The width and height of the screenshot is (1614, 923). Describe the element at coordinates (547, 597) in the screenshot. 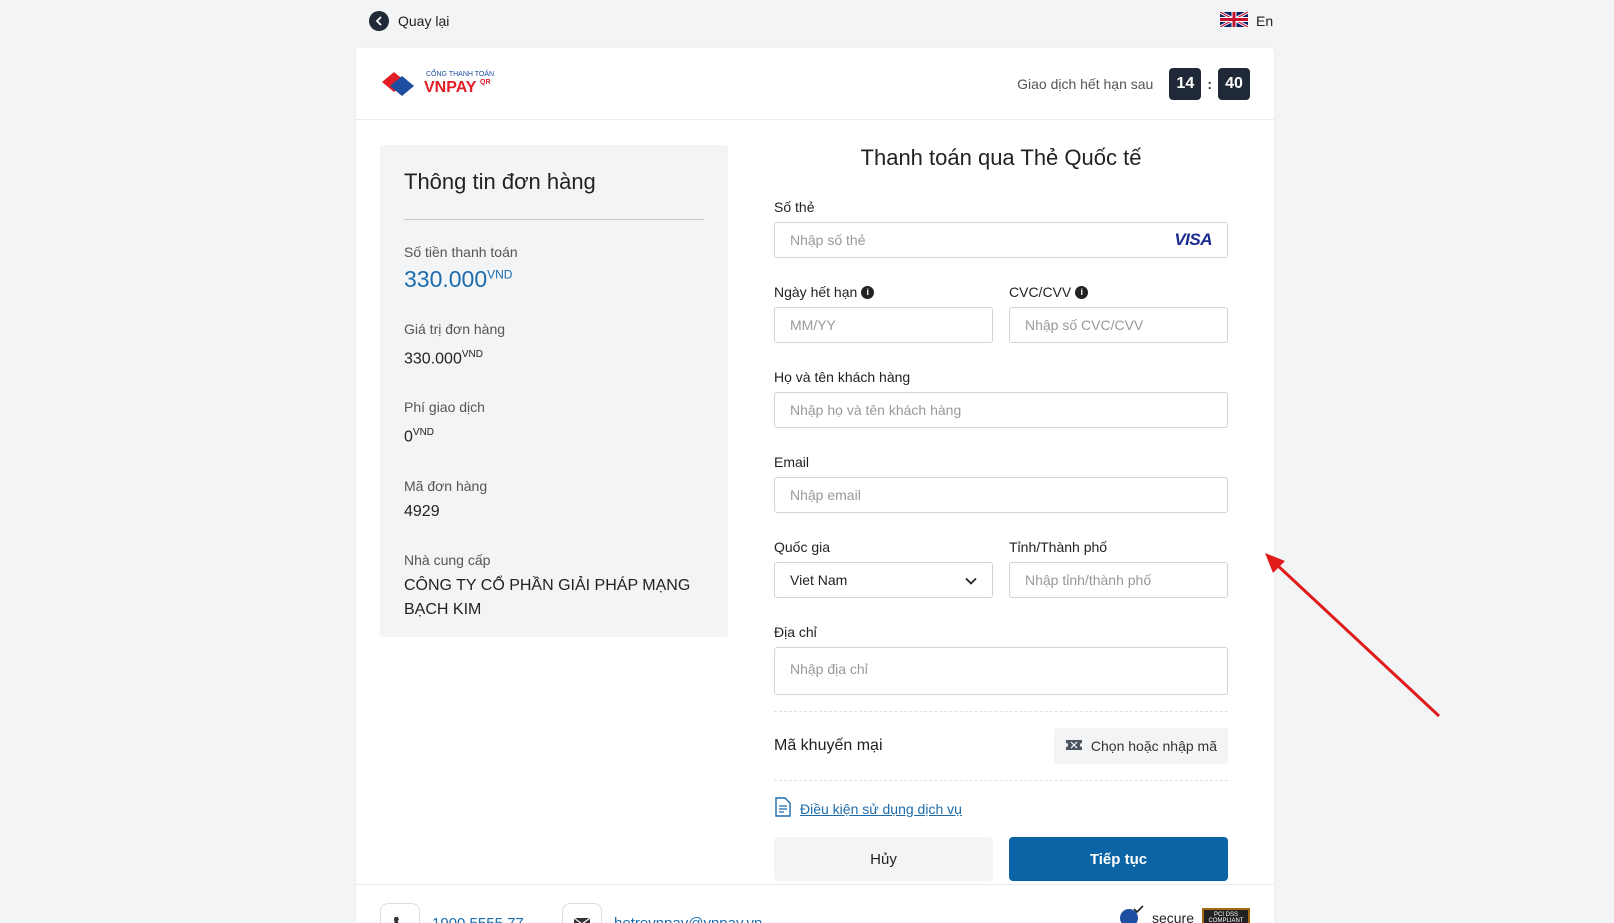

I see `supplier-value: CÔNG TY CỔ PHẦN GIẢI PHÁP MẠNG BẠCH KIM` at that location.